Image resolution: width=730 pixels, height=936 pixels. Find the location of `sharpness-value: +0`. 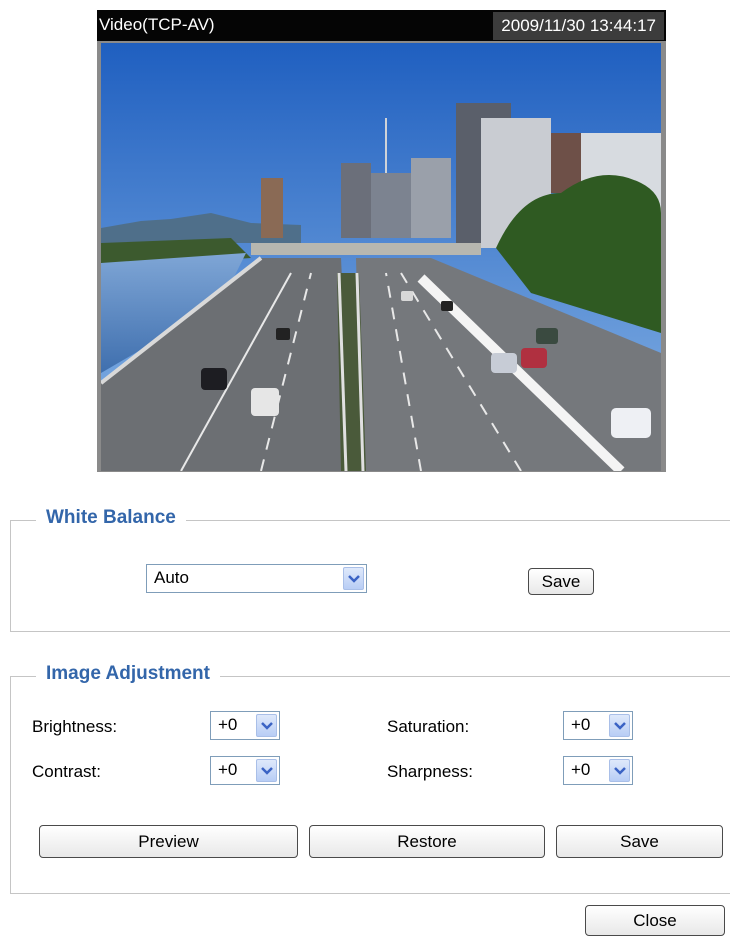

sharpness-value: +0 is located at coordinates (581, 769).